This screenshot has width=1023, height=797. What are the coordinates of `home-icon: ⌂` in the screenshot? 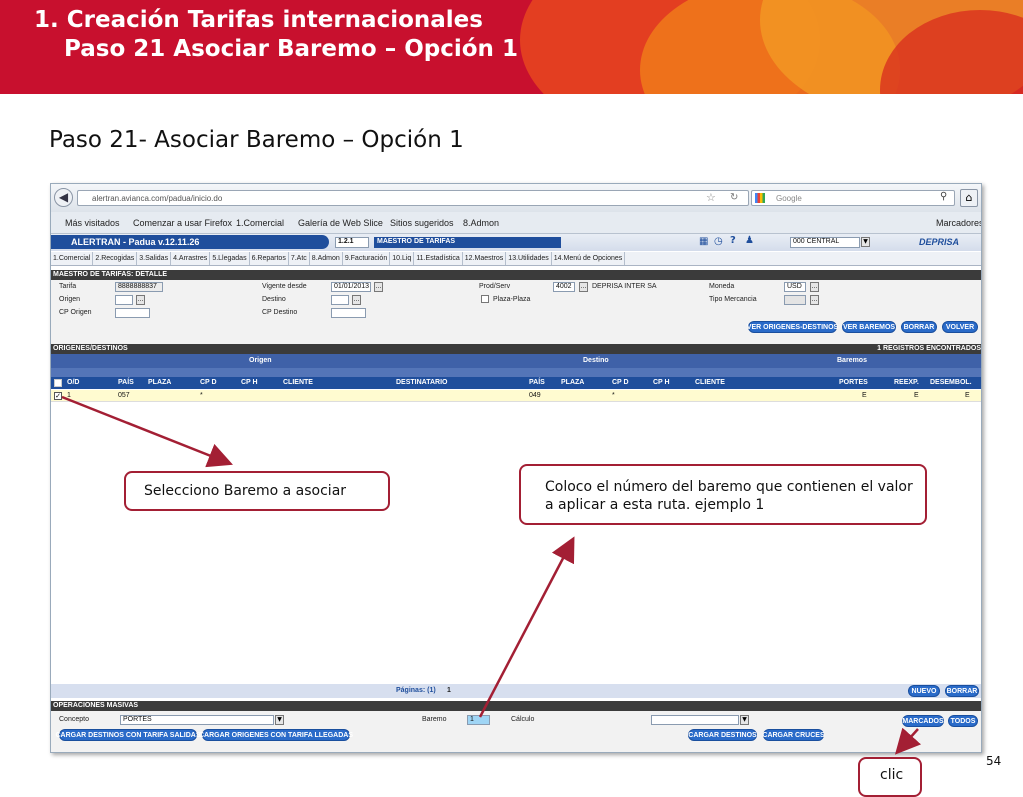 It's located at (969, 198).